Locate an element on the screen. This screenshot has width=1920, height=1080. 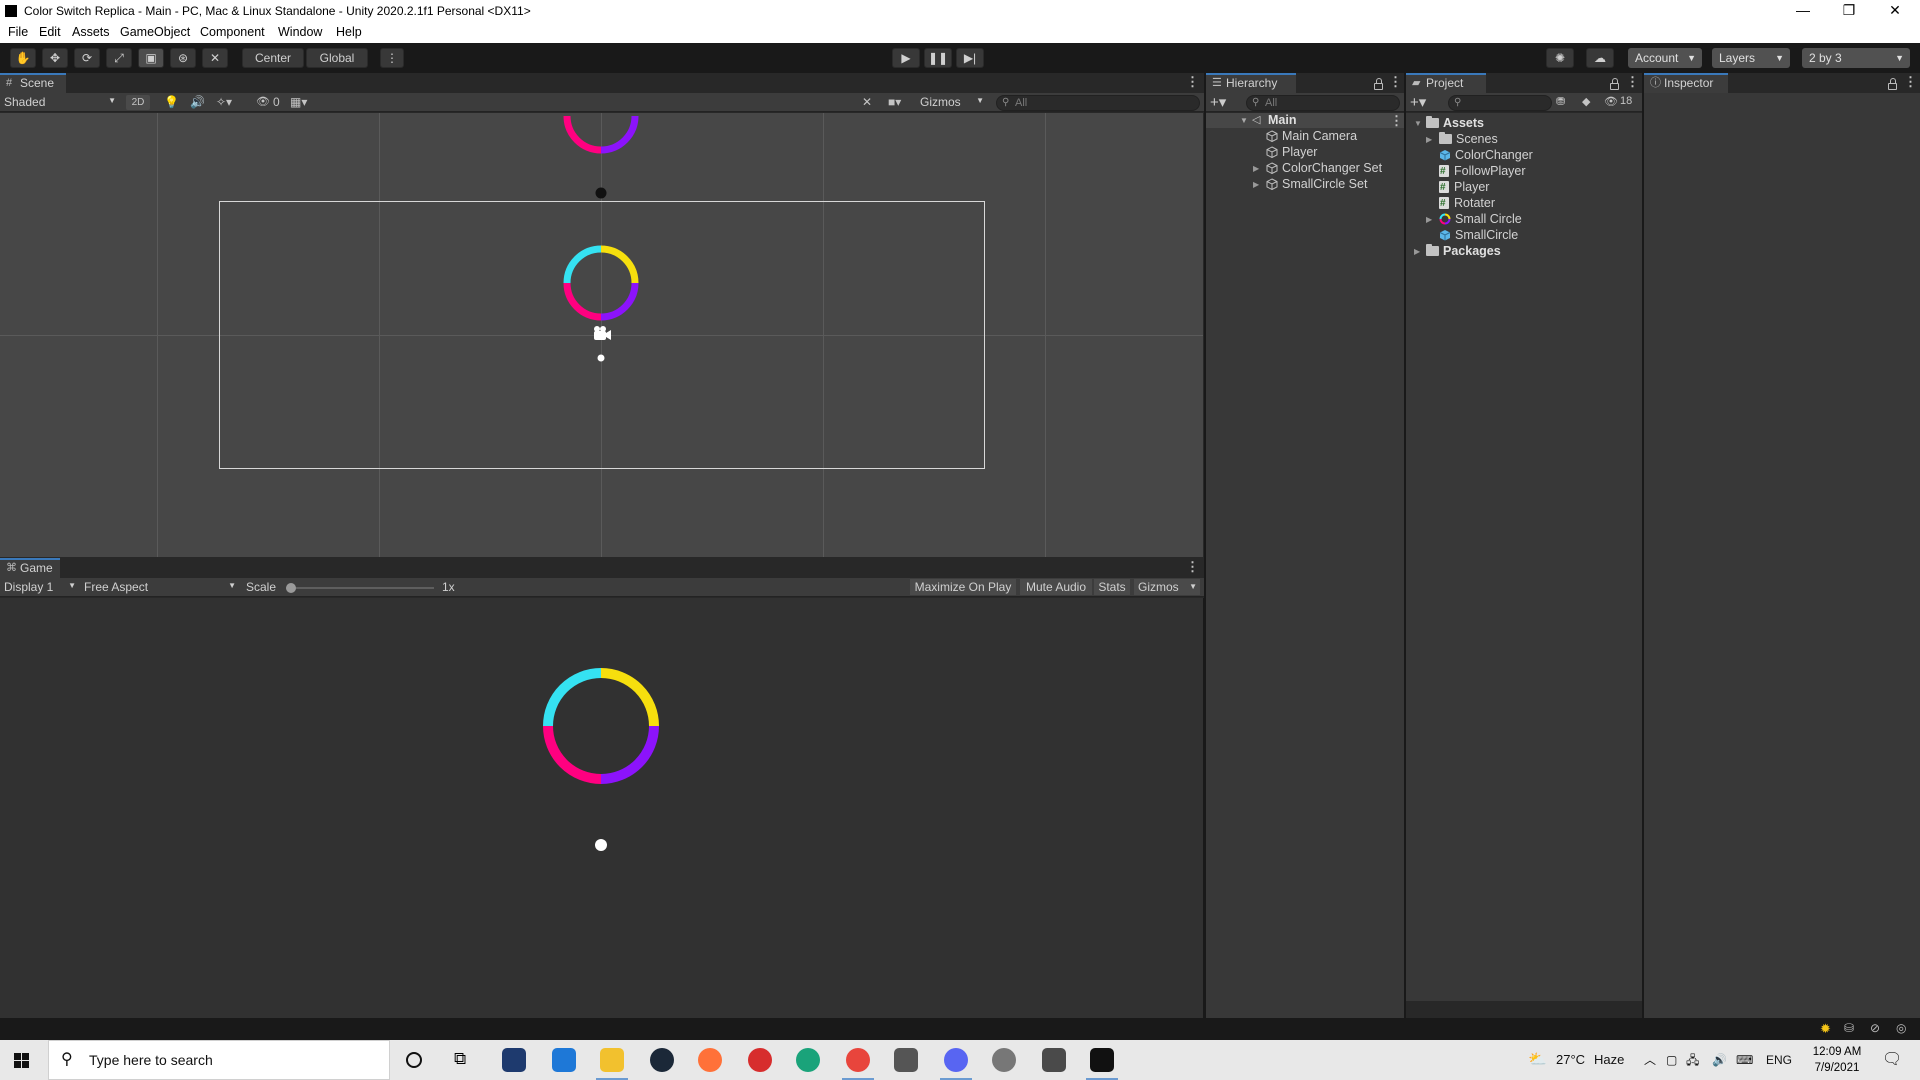
unity-editor-icon is located at coordinates (1102, 1064).